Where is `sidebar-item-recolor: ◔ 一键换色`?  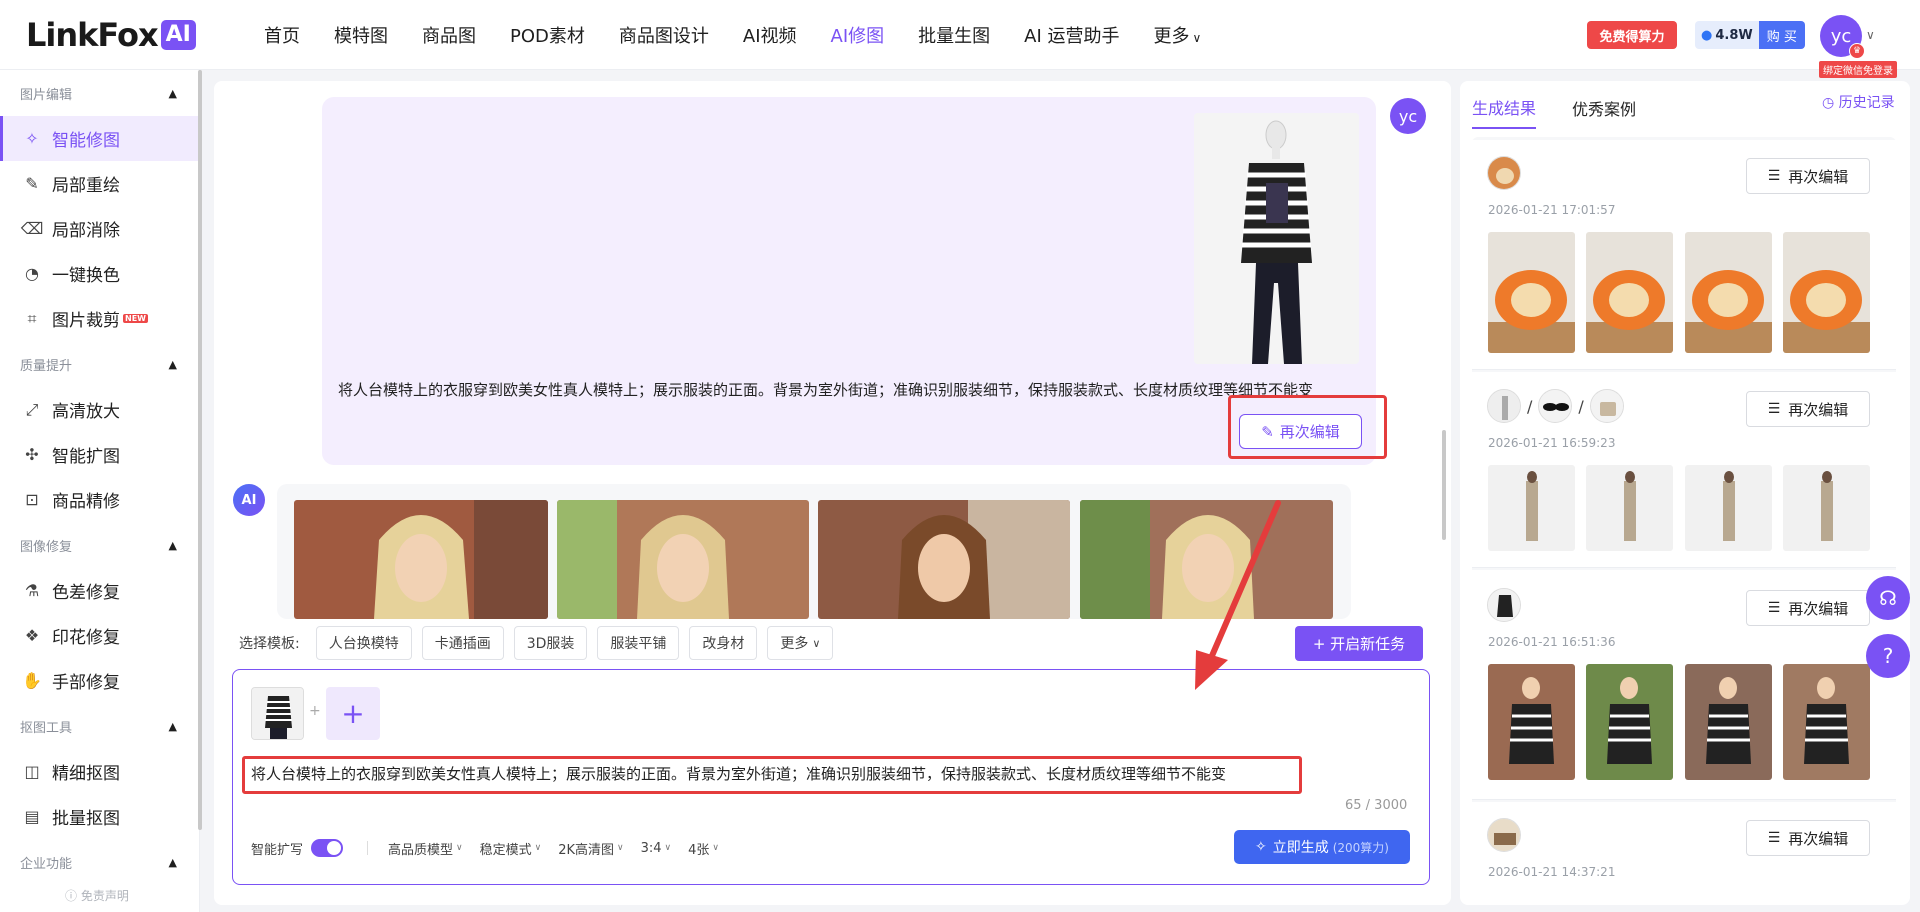
sidebar-item-recolor: ◔ 一键换色 is located at coordinates (99, 273).